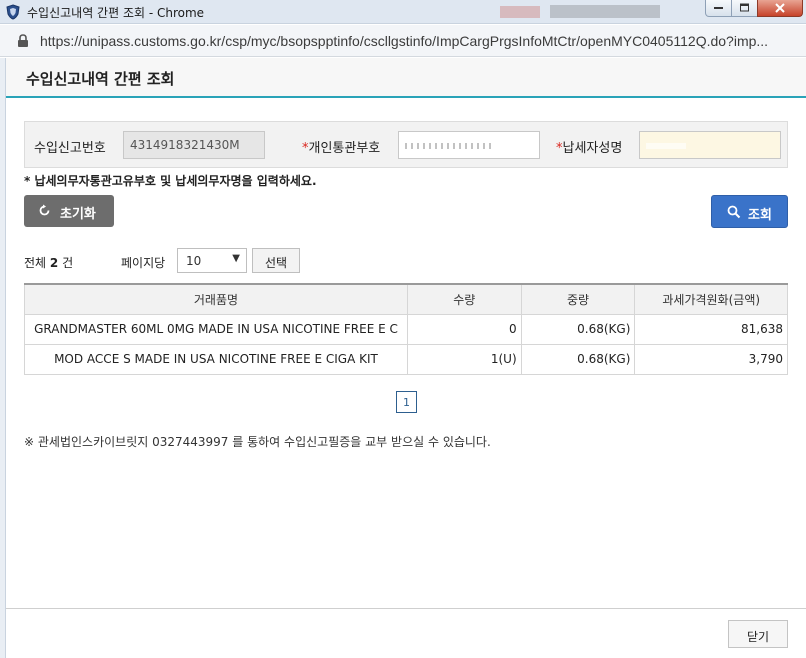 Image resolution: width=806 pixels, height=658 pixels. I want to click on total-count: 전체 2 건, so click(49, 263).